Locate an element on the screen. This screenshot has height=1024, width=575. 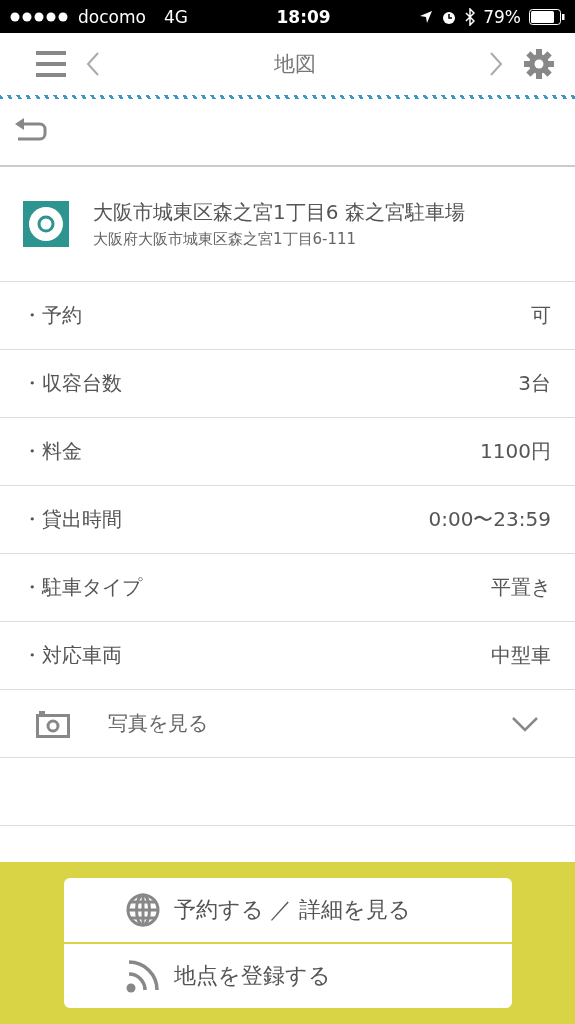
settings-icon is located at coordinates (539, 64).